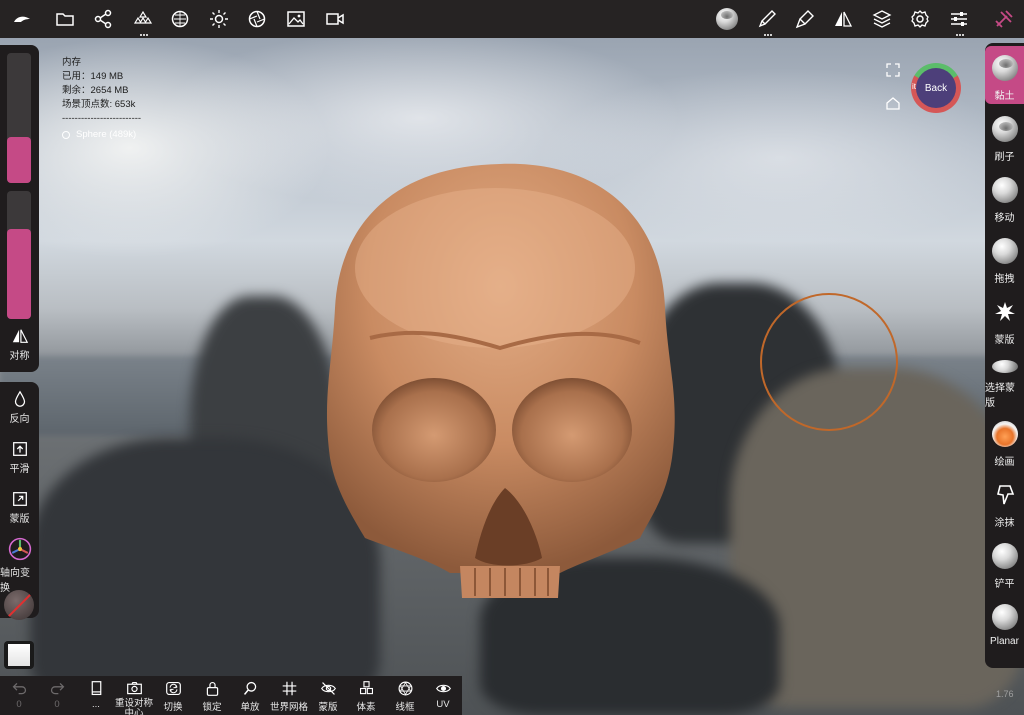  What do you see at coordinates (19, 160) in the screenshot?
I see `radius-slider-fill` at bounding box center [19, 160].